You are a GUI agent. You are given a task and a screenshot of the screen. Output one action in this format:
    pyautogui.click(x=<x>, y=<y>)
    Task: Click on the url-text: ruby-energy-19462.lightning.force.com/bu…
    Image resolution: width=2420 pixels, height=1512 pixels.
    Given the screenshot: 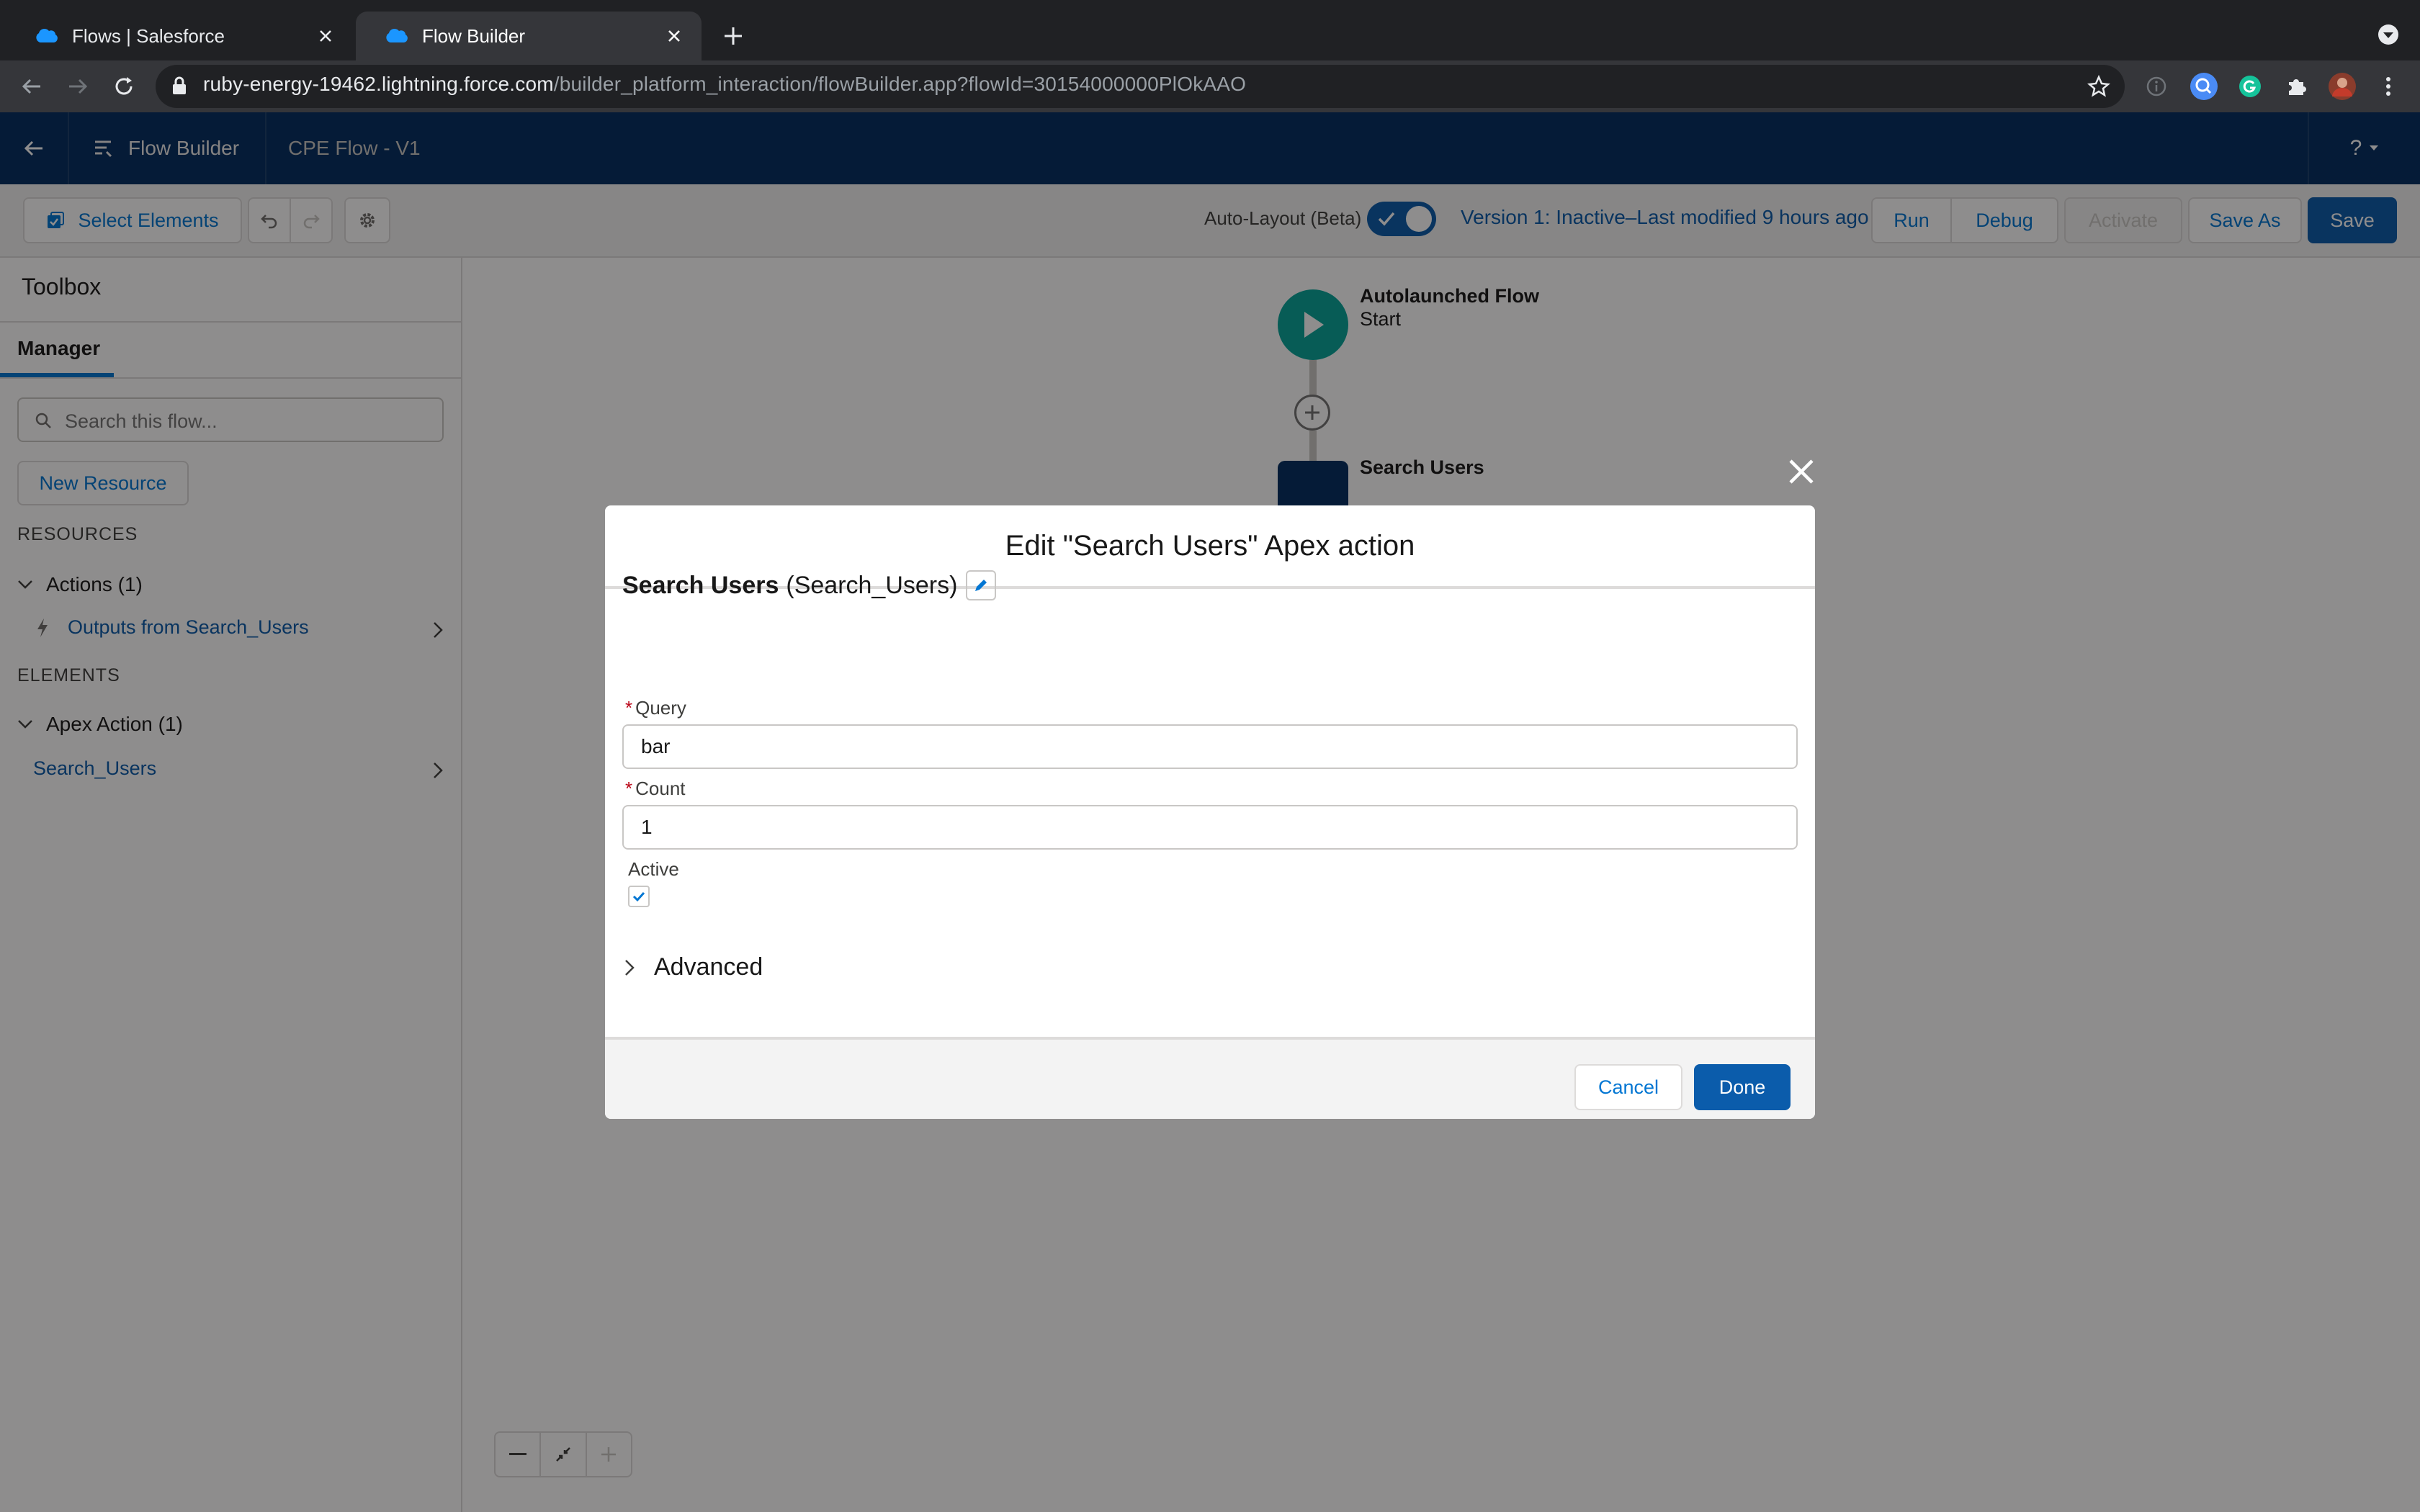 What is the action you would take?
    pyautogui.click(x=724, y=84)
    